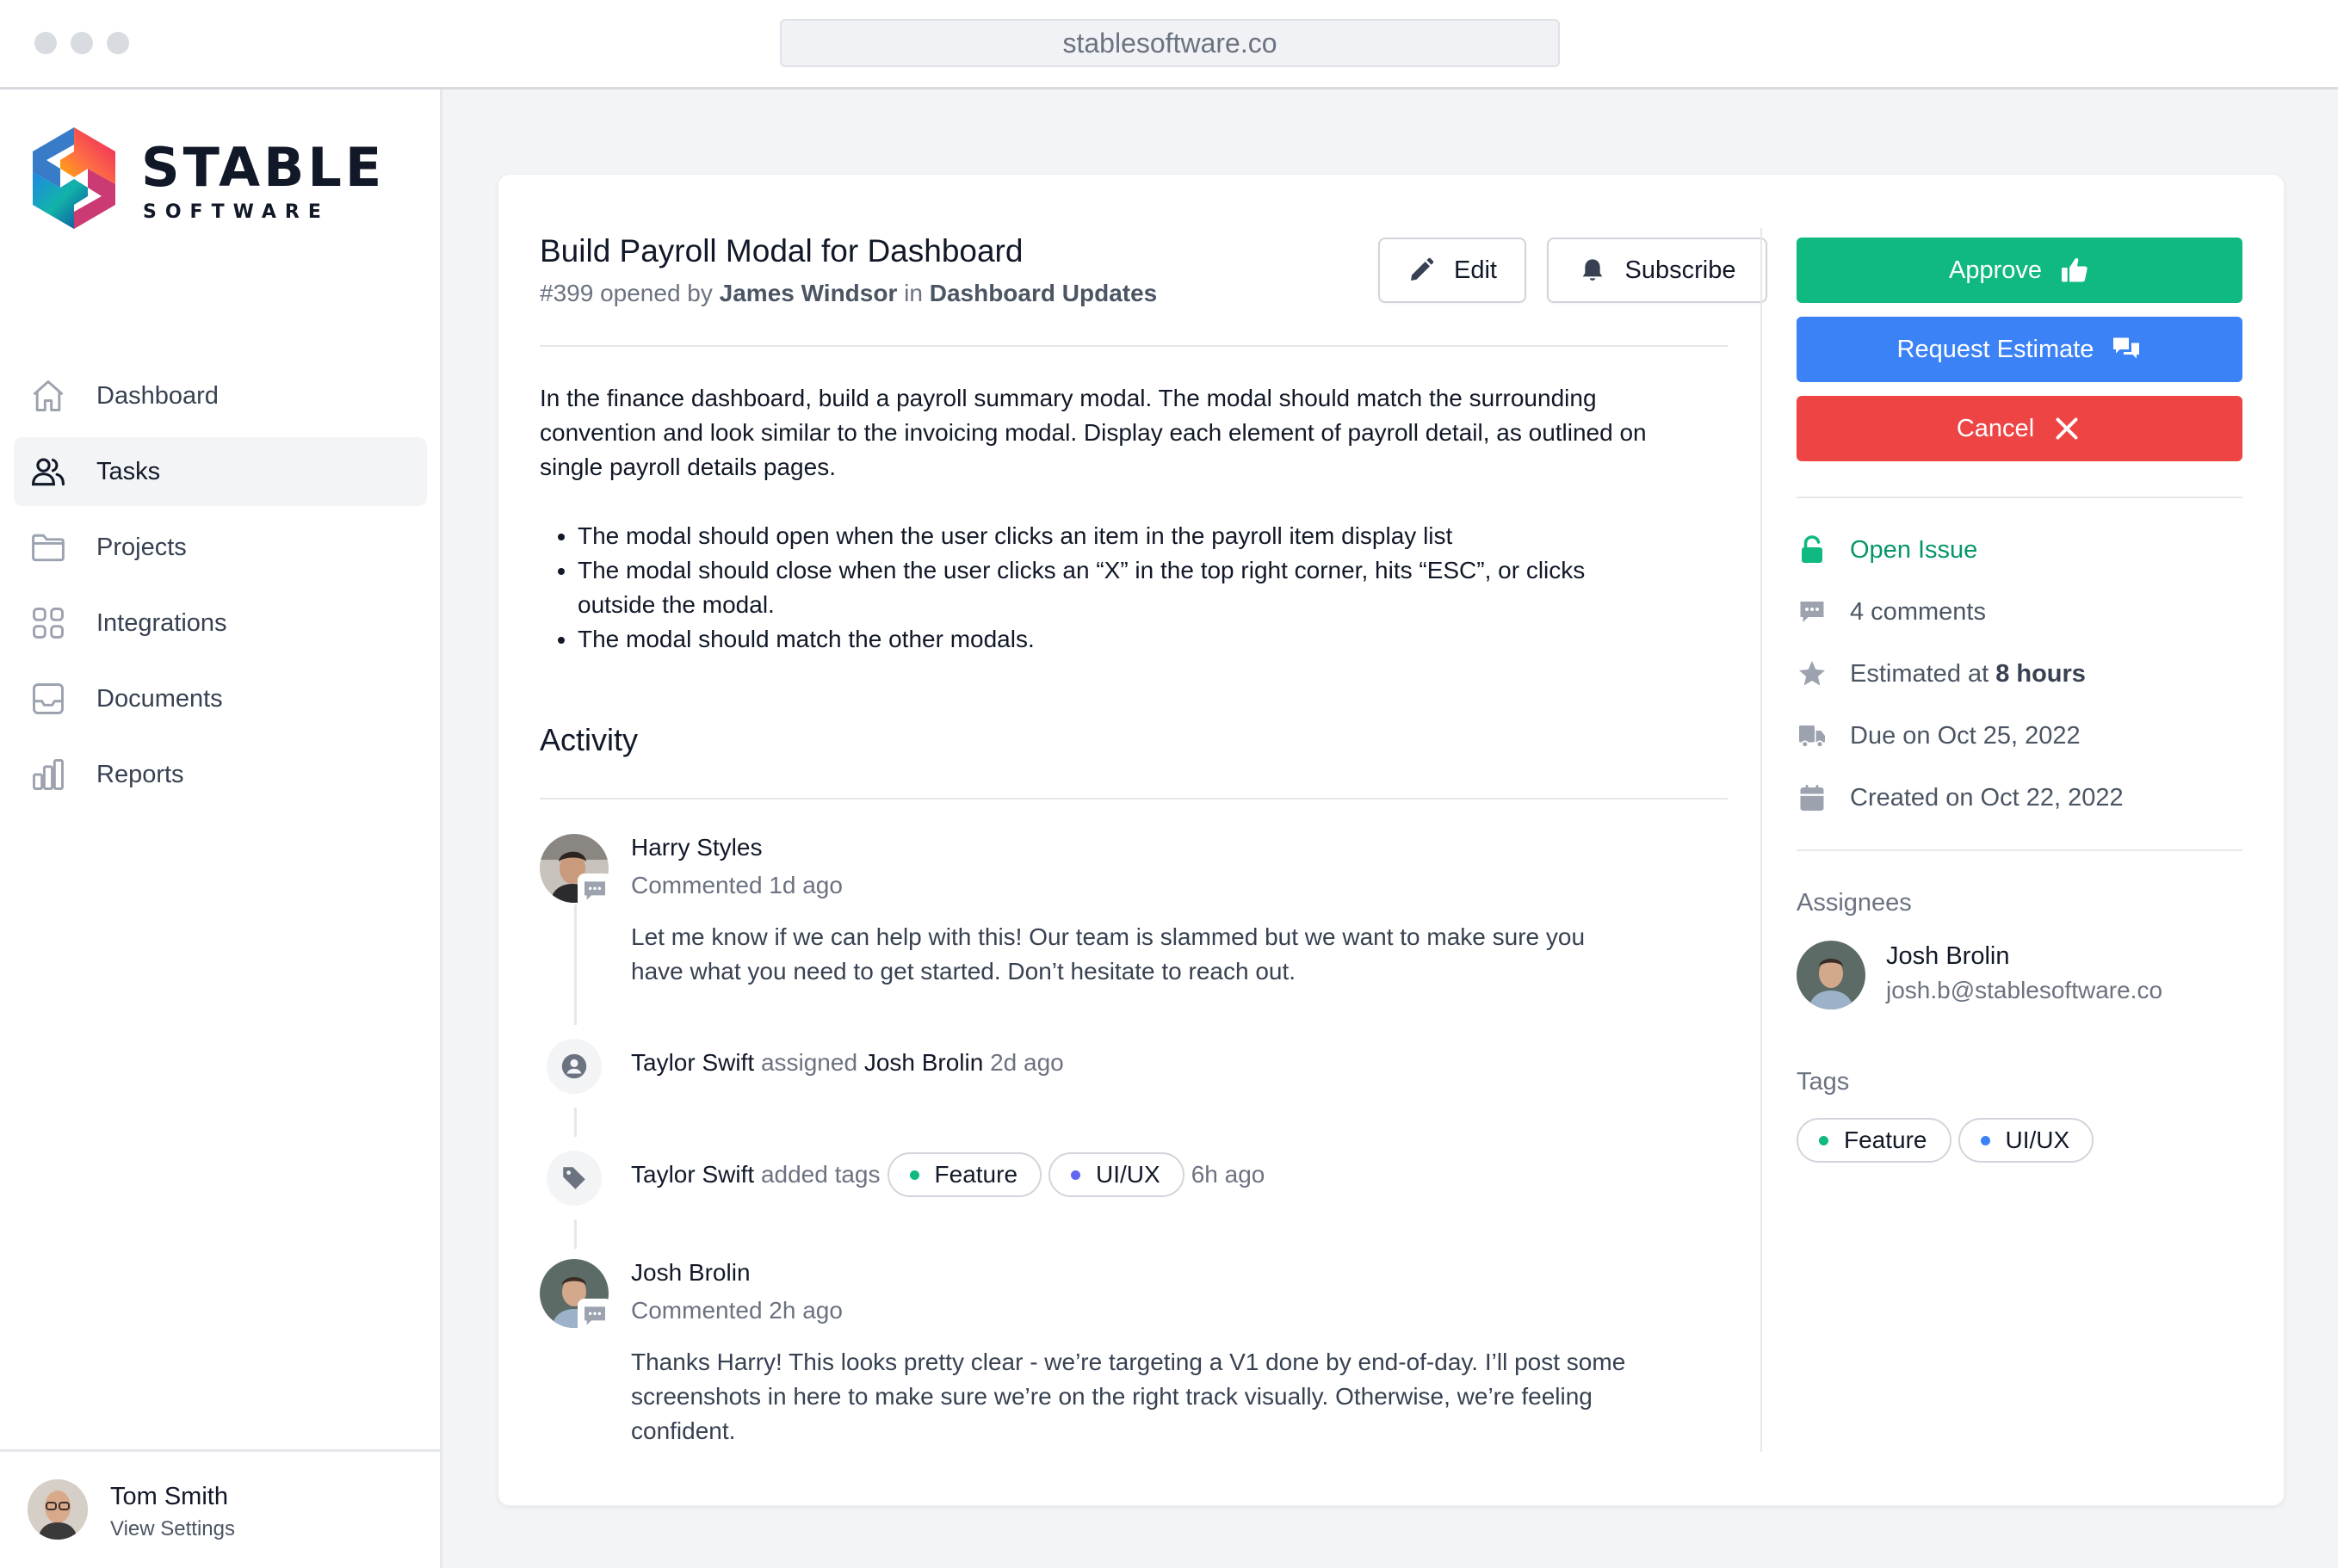 This screenshot has height=1568, width=2338. What do you see at coordinates (1812, 549) in the screenshot?
I see `unlock-icon` at bounding box center [1812, 549].